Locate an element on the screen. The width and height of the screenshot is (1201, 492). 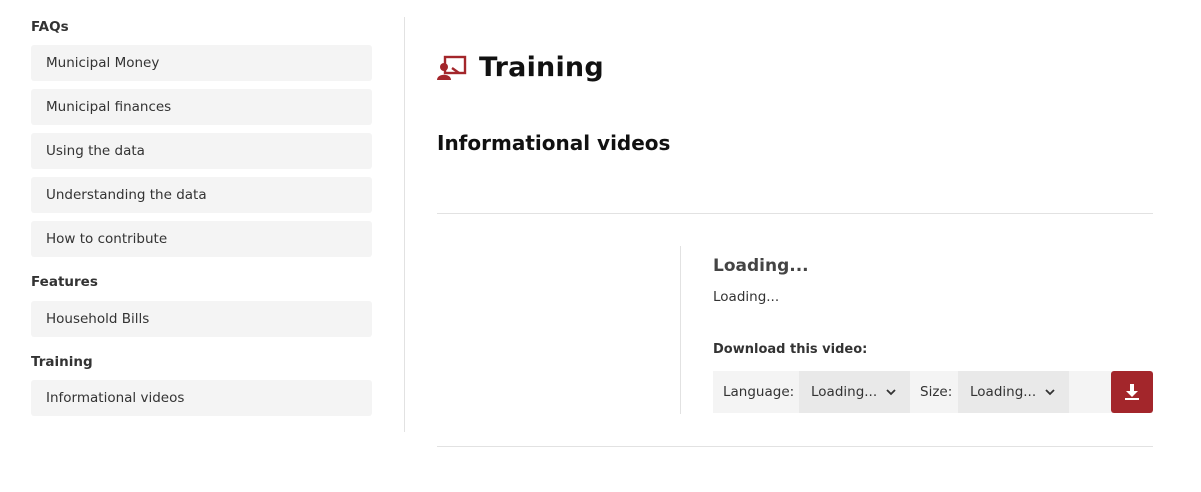
sidebar-item-informational-videos: Informational videos is located at coordinates (201, 398).